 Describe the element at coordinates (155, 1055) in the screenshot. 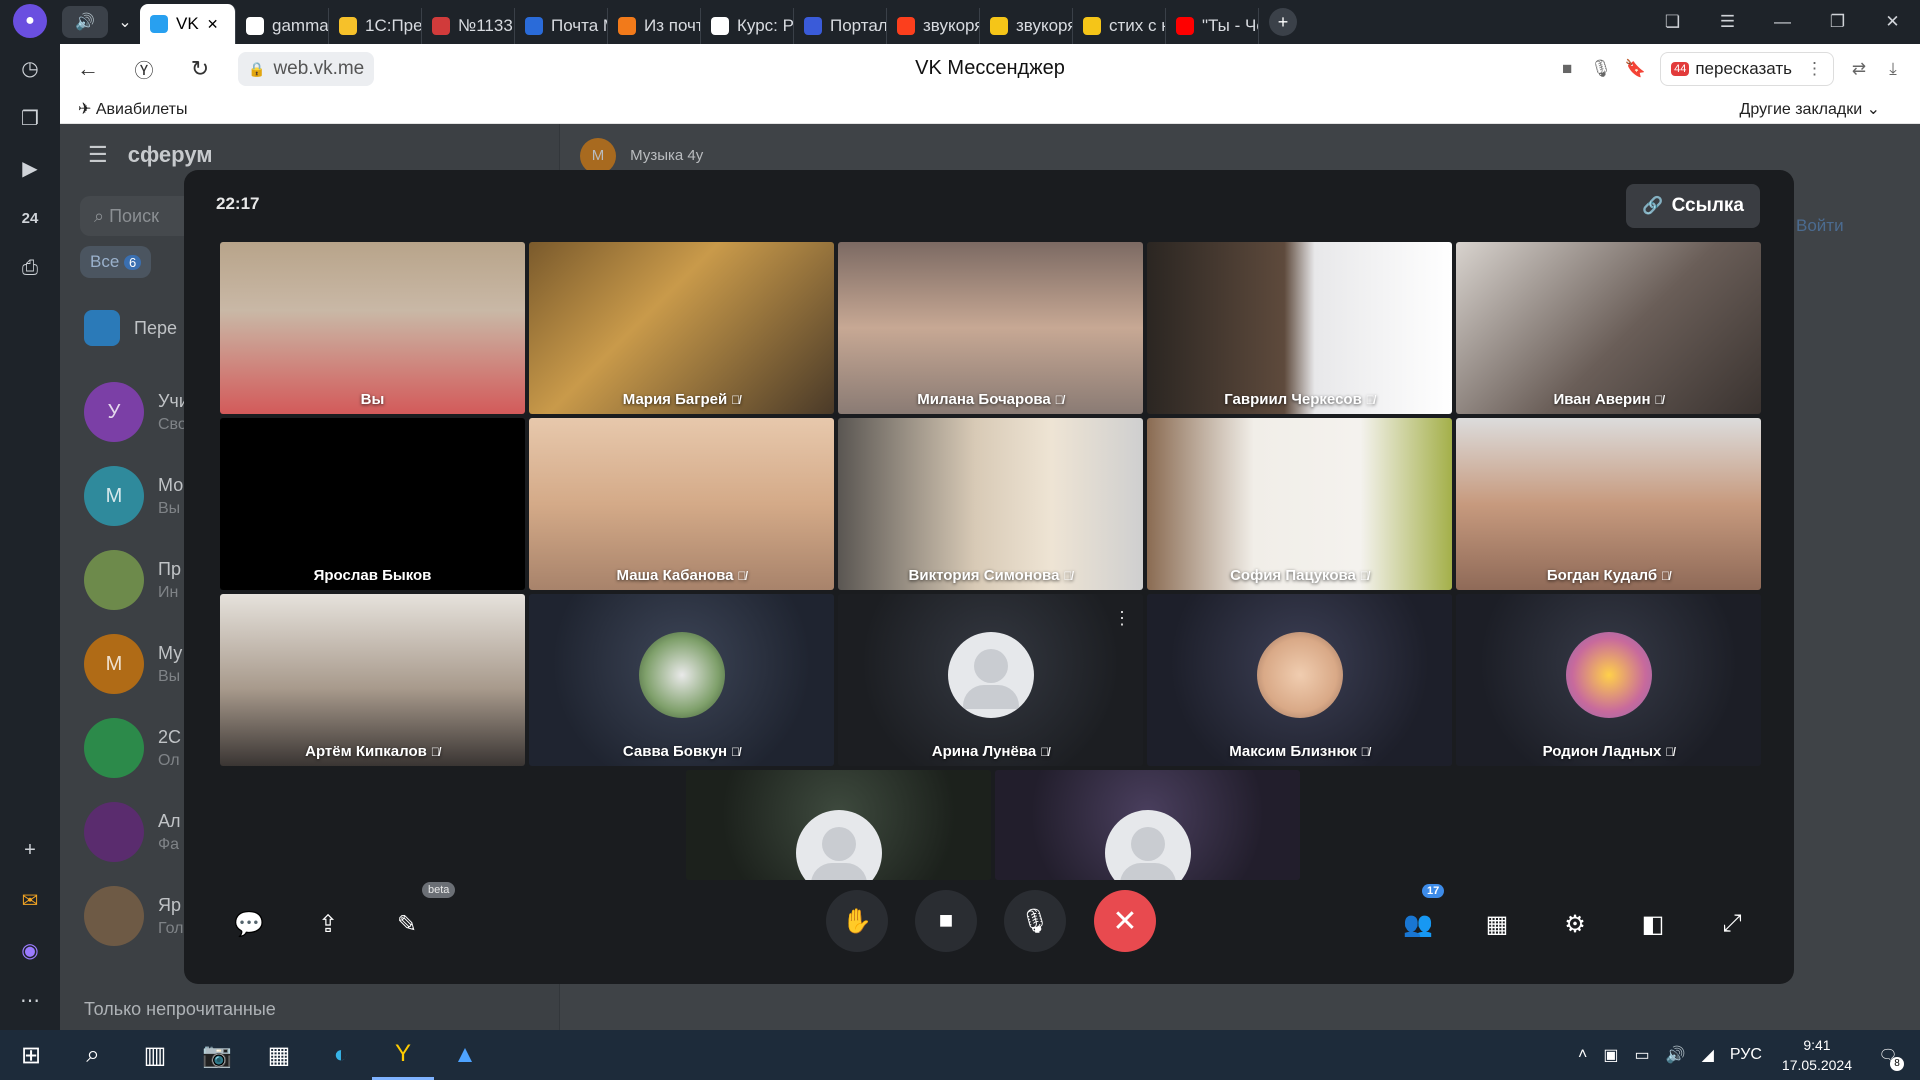

I see `task-view-icon: ▥` at that location.